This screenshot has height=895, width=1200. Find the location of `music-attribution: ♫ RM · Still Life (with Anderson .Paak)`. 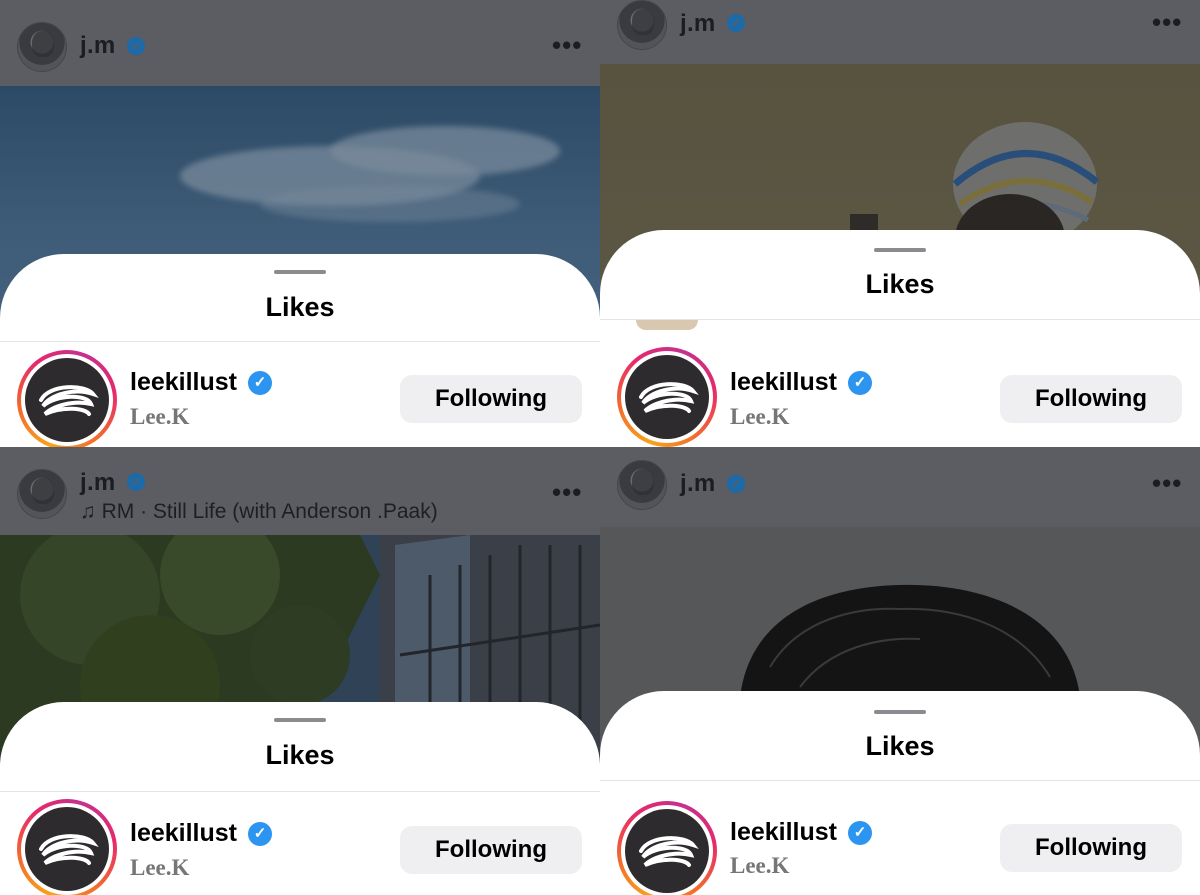

music-attribution: ♫ RM · Still Life (with Anderson .Paak) is located at coordinates (259, 512).